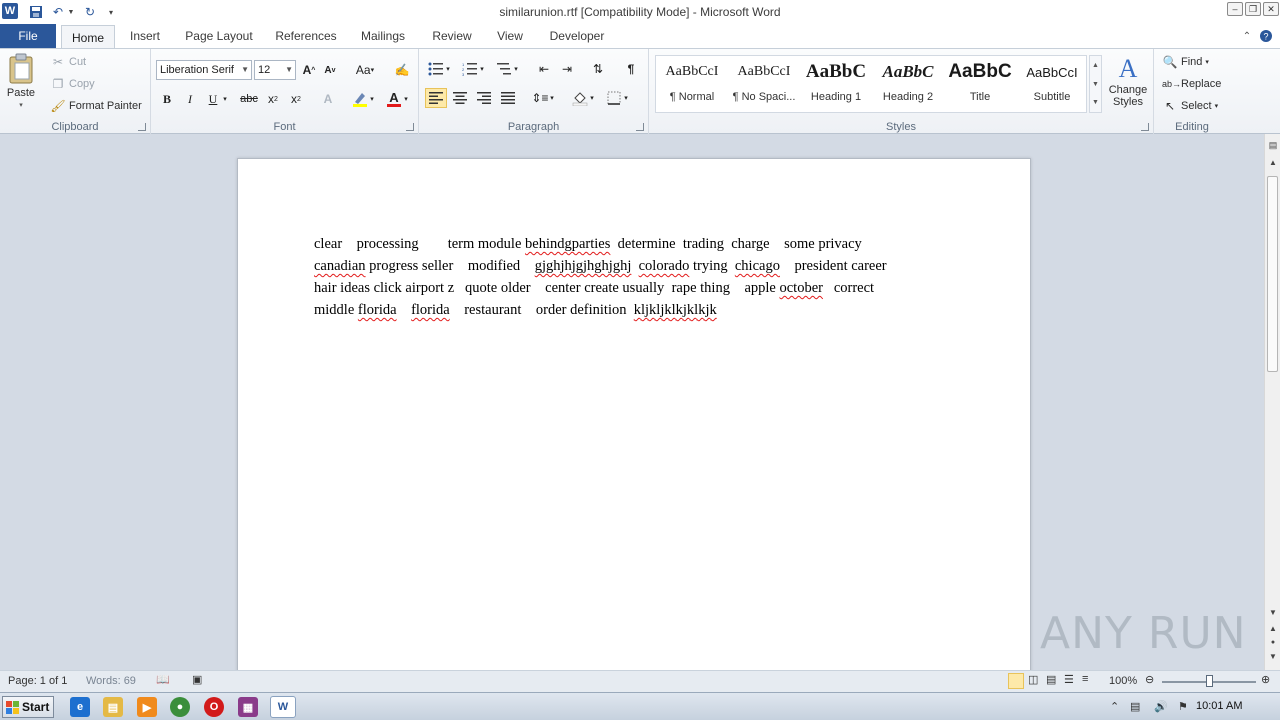 The width and height of the screenshot is (1280, 720). I want to click on scroll-up-icon: ▲, so click(1273, 163).